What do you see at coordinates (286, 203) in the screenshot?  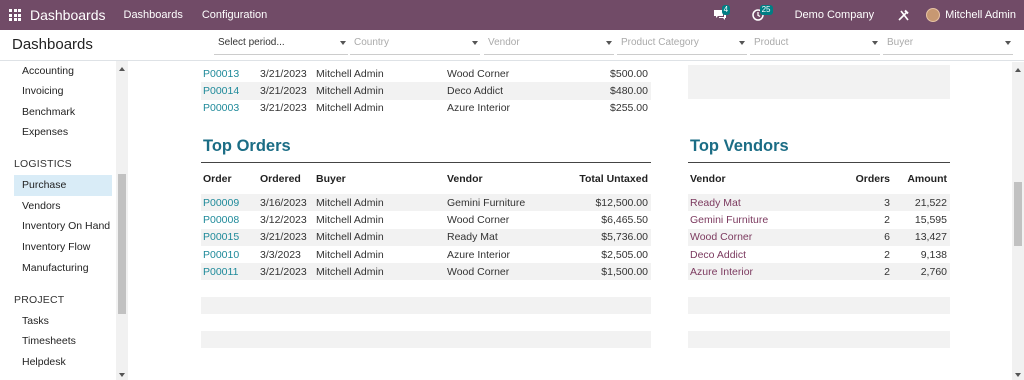 I see `order-date: 3/16/2023` at bounding box center [286, 203].